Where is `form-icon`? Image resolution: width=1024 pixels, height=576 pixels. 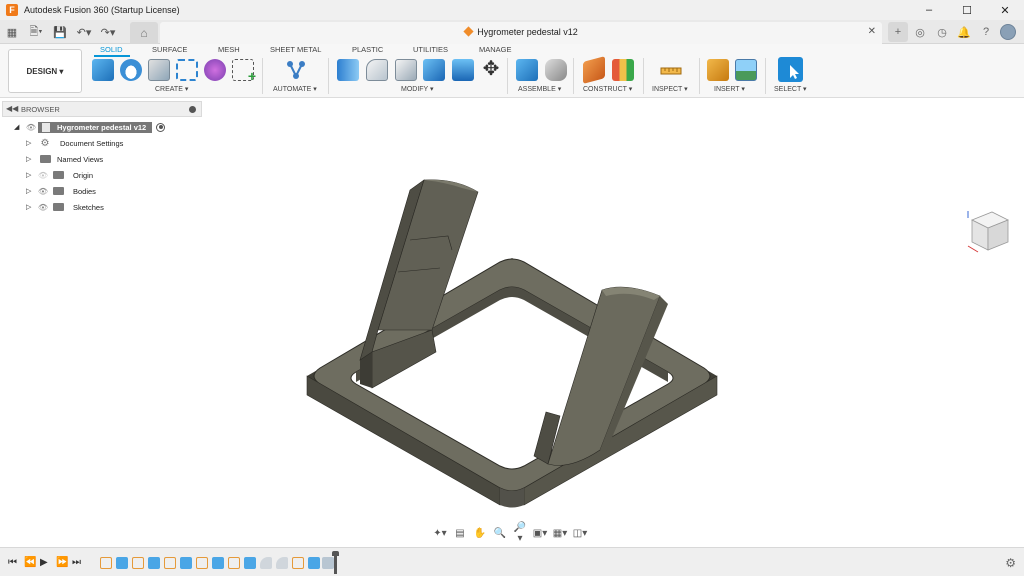 form-icon is located at coordinates (215, 70).